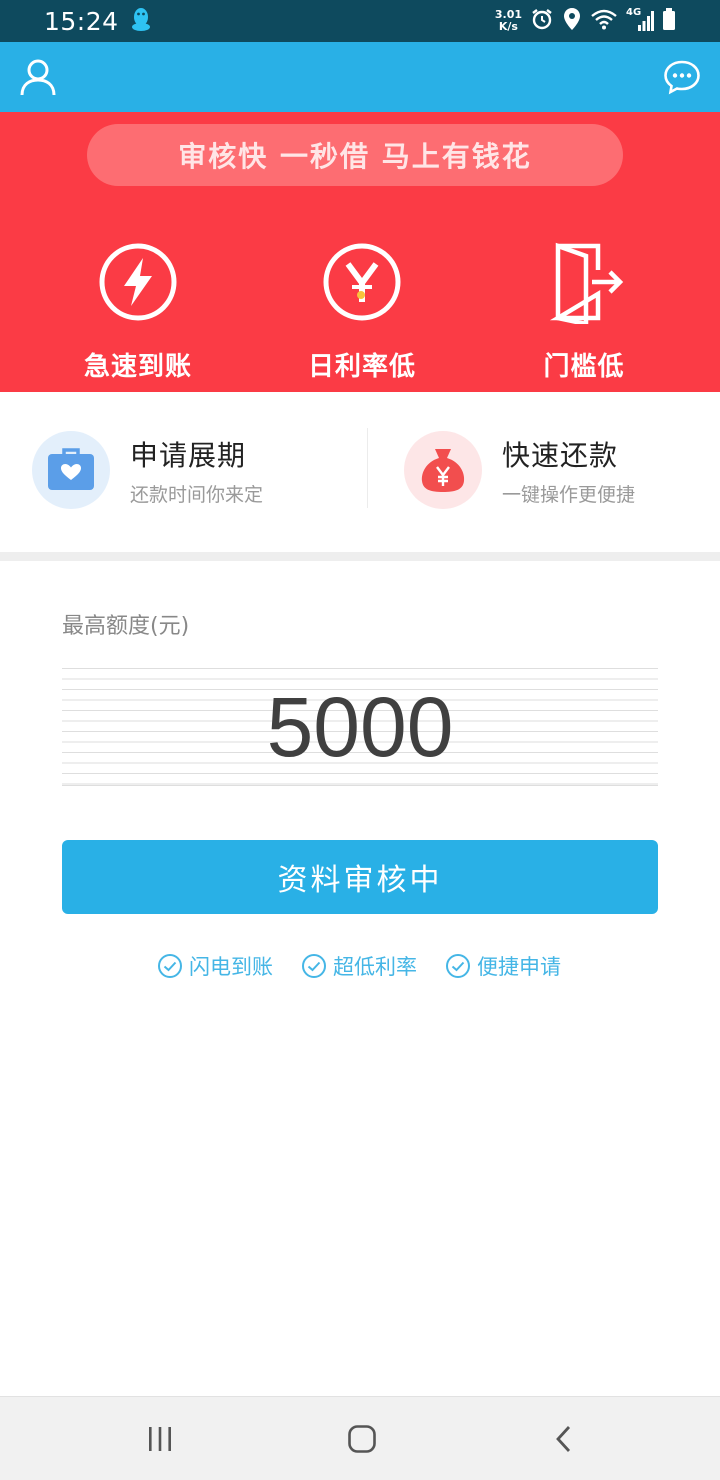  Describe the element at coordinates (604, 21) in the screenshot. I see `wifi-icon` at that location.